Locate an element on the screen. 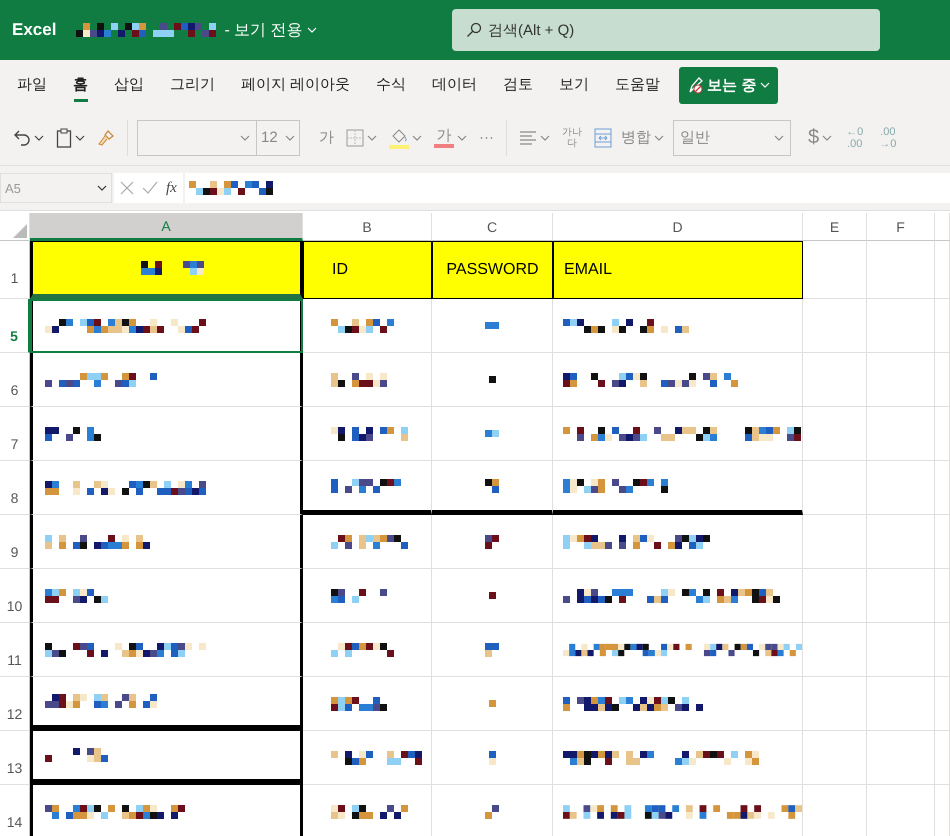  column-header: C is located at coordinates (492, 227).